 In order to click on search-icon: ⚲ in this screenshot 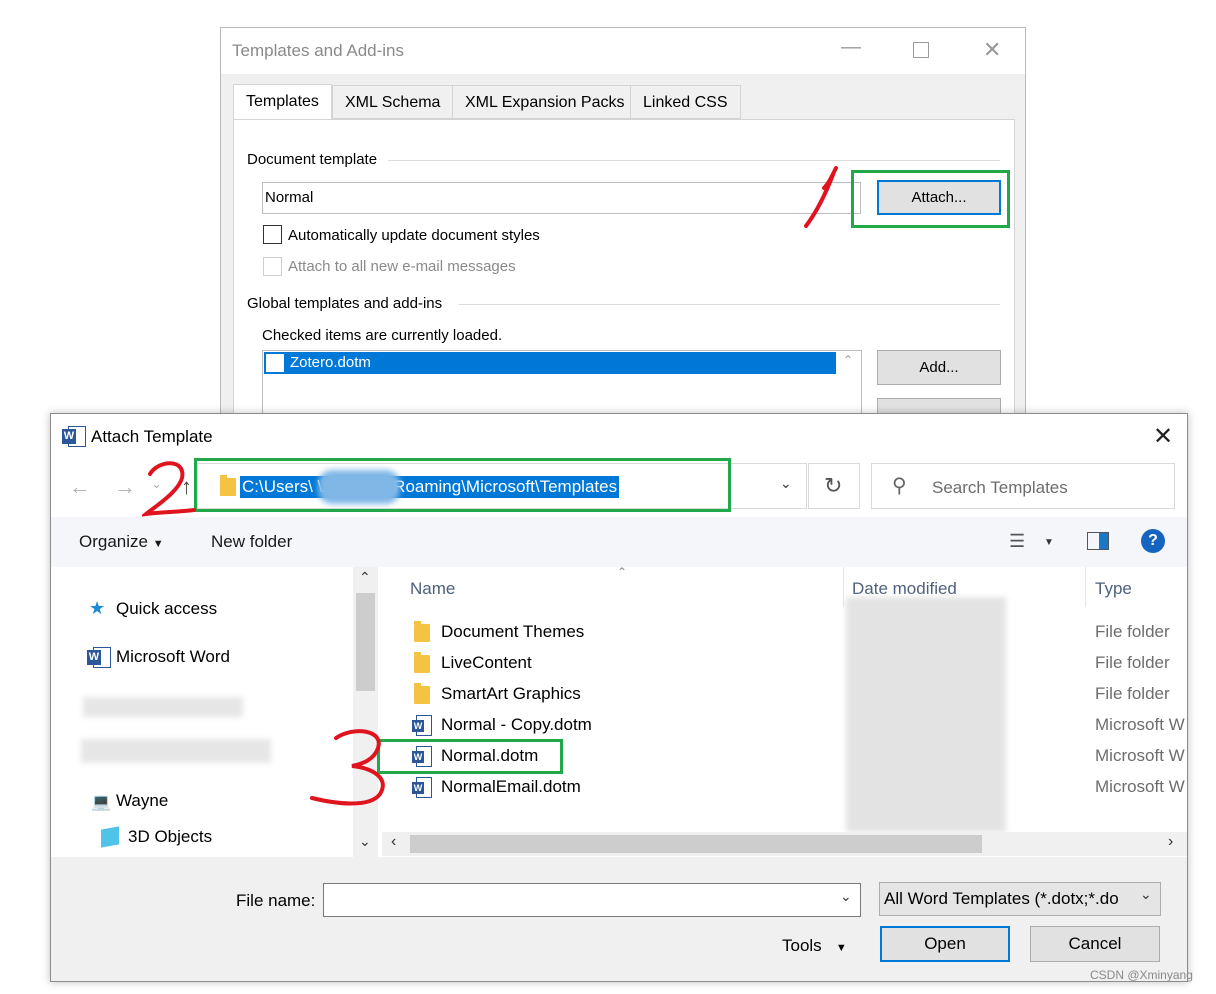, I will do `click(899, 486)`.